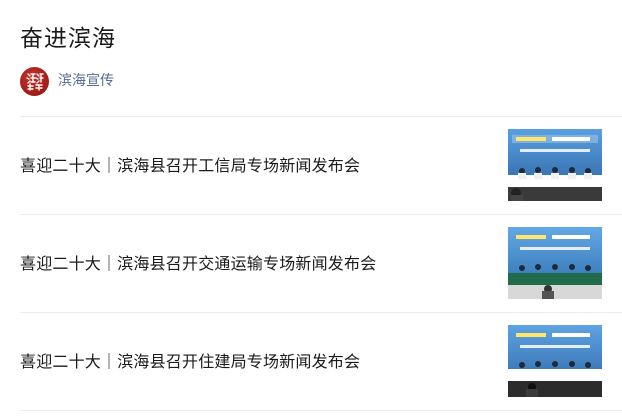 The width and height of the screenshot is (622, 417). I want to click on account-info: 滨海宣传, so click(67, 81).